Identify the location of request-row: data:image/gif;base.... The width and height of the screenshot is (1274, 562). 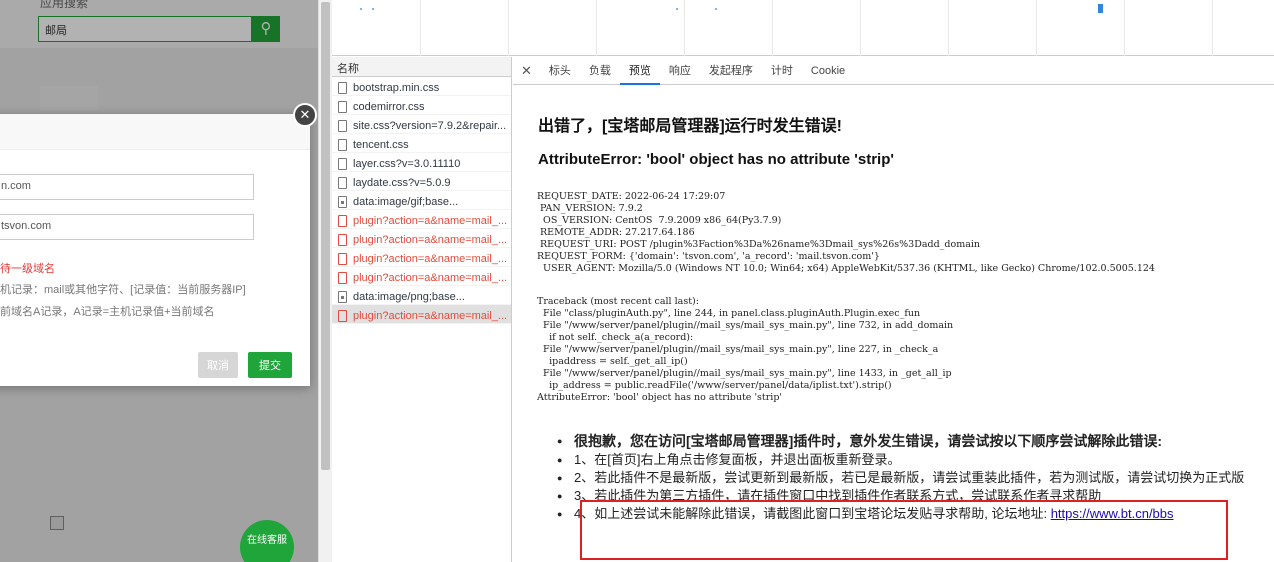
(421, 200).